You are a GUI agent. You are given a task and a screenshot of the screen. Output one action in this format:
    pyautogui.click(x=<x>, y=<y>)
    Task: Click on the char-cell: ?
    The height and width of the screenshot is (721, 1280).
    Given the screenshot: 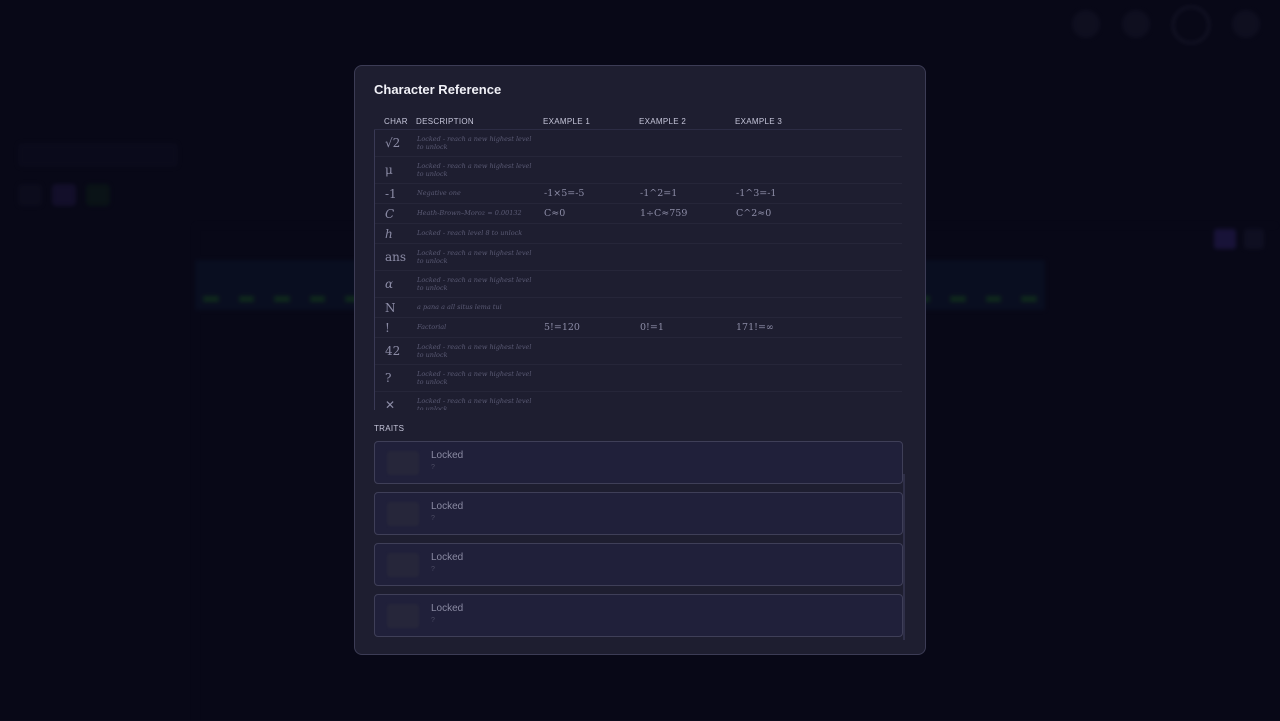 What is the action you would take?
    pyautogui.click(x=388, y=378)
    